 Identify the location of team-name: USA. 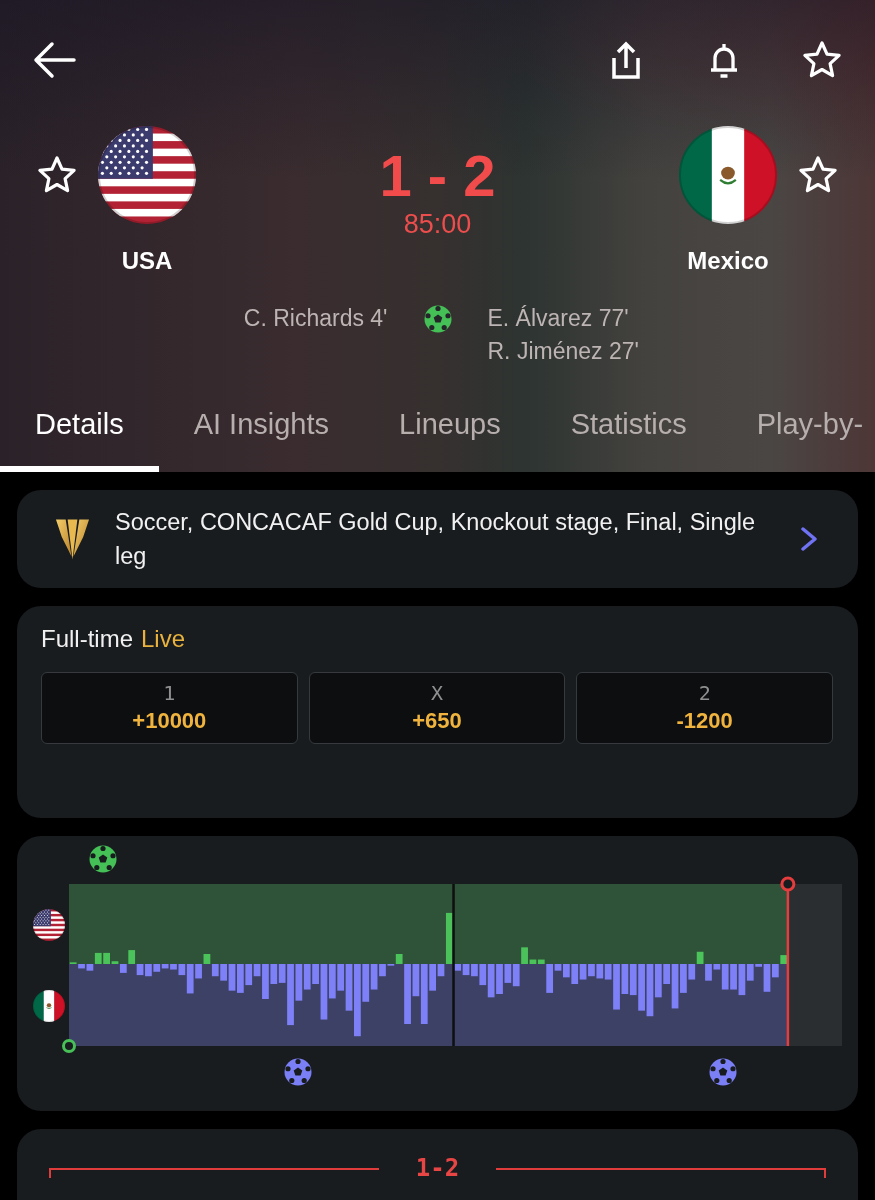
(147, 260).